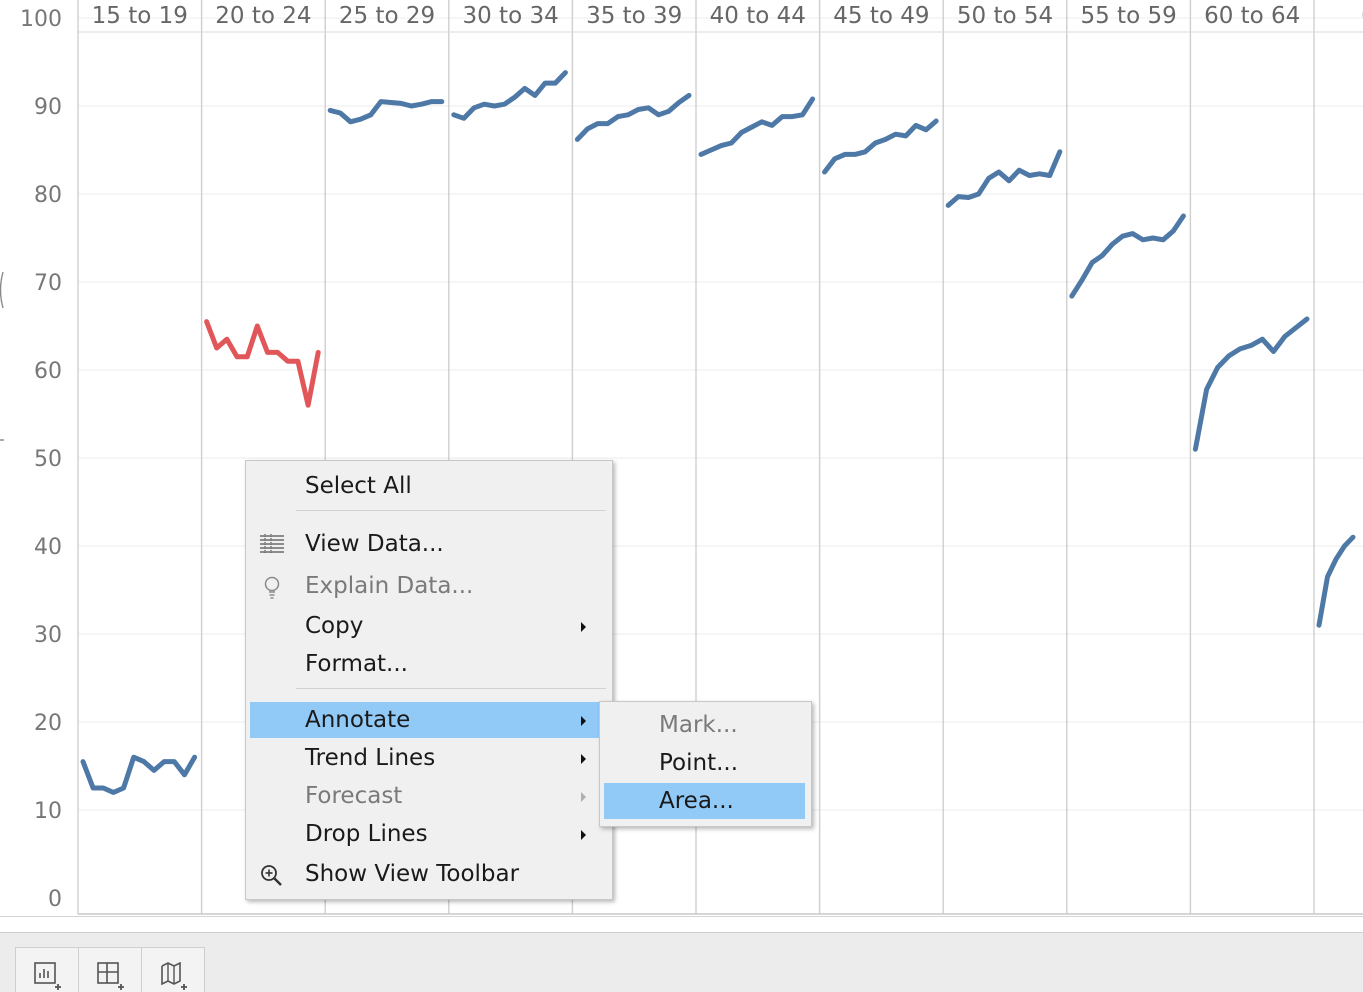 This screenshot has height=992, width=1363. What do you see at coordinates (1128, 16) in the screenshot?
I see `column-header: 55 to 59` at bounding box center [1128, 16].